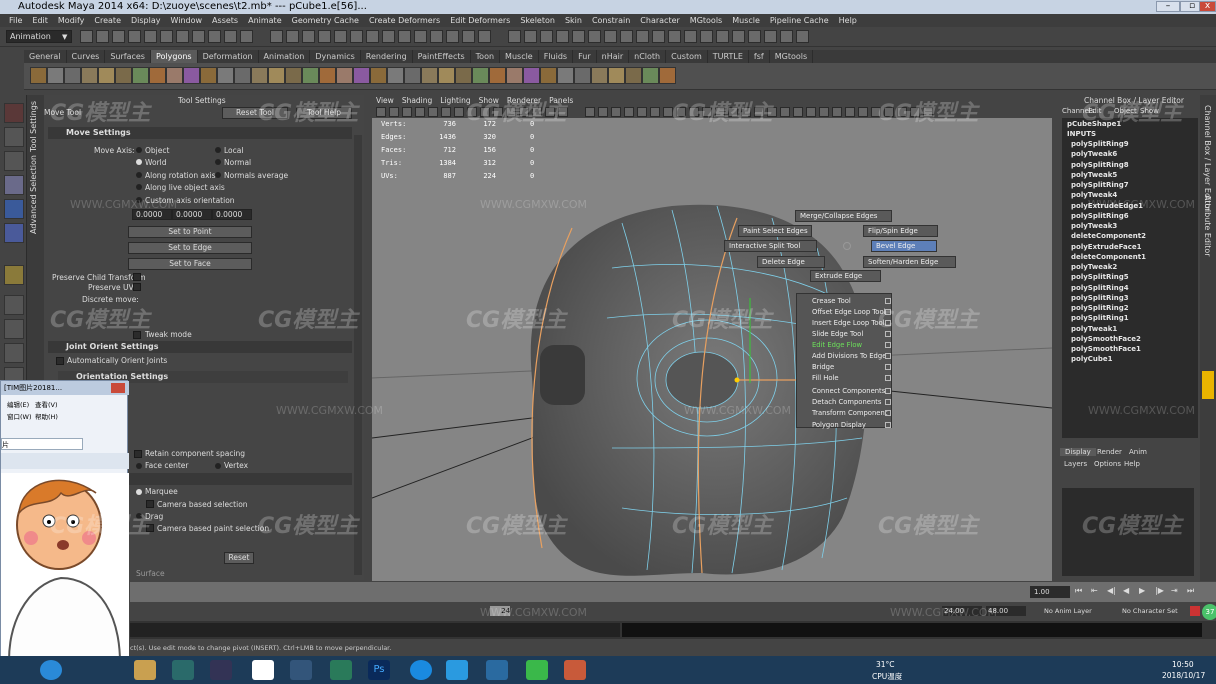  Describe the element at coordinates (139, 175) in the screenshot. I see `radio-rotation-axis` at that location.